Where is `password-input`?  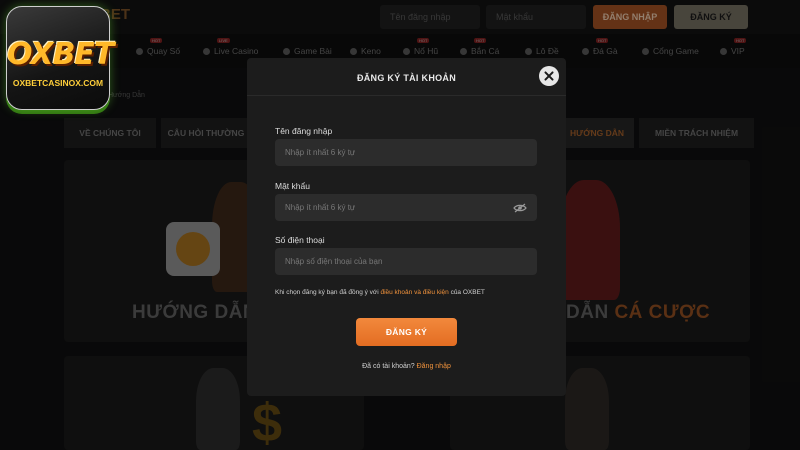 password-input is located at coordinates (406, 207).